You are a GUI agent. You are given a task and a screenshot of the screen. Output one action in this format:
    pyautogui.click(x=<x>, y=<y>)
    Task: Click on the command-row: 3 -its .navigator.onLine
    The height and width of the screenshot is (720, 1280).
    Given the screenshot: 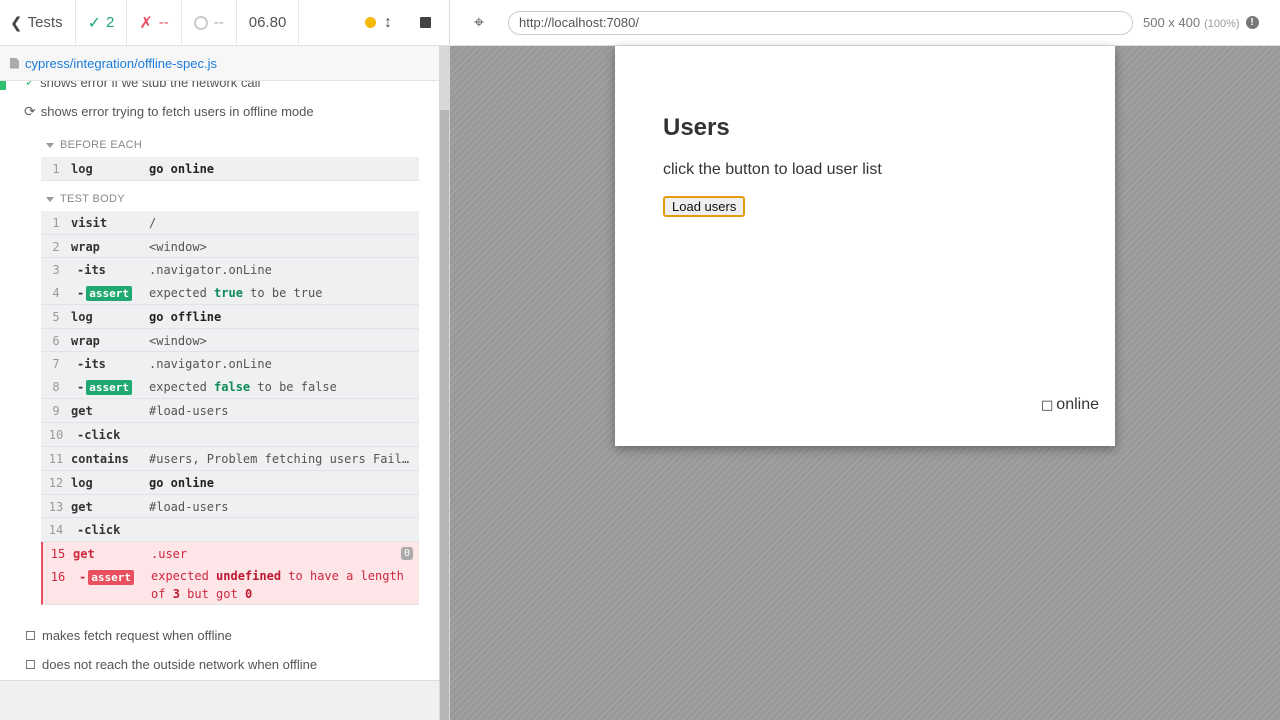 What is the action you would take?
    pyautogui.click(x=230, y=269)
    